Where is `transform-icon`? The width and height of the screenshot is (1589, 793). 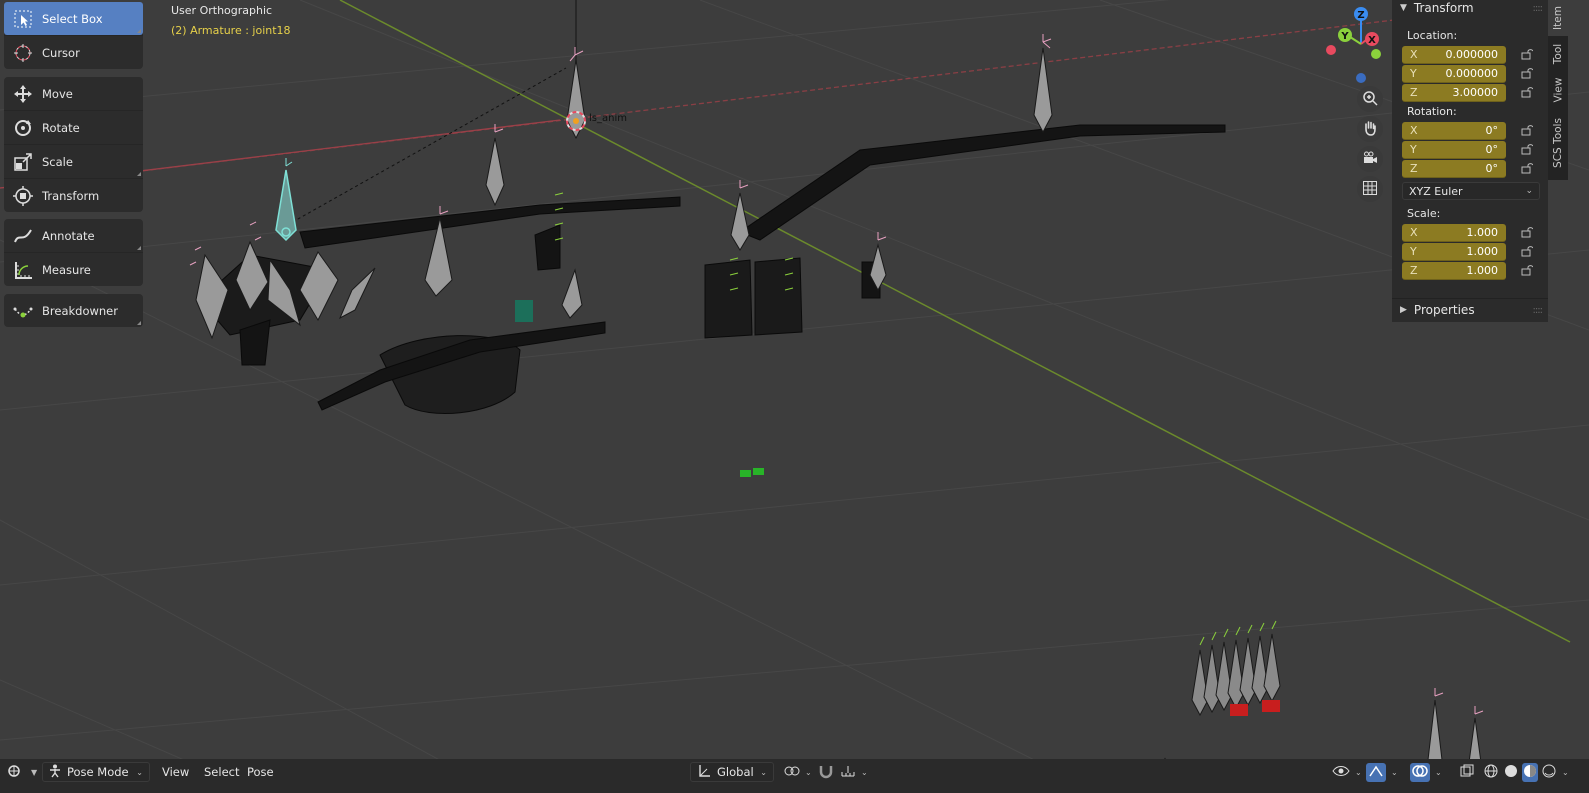
transform-icon is located at coordinates (23, 196).